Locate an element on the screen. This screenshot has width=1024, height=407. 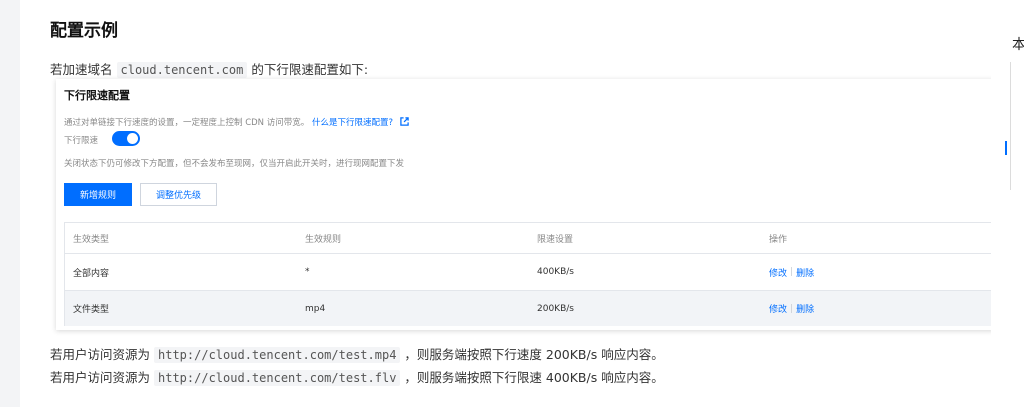
outro2-prefix: 若用户访问资源为 is located at coordinates (100, 377).